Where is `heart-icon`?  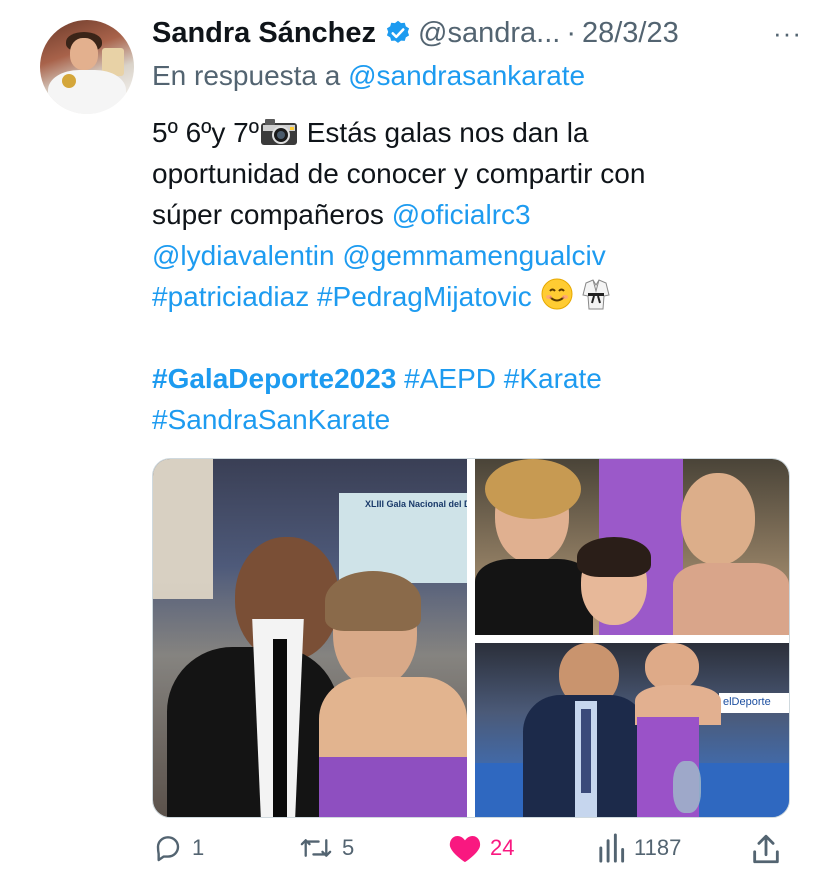 heart-icon is located at coordinates (465, 849).